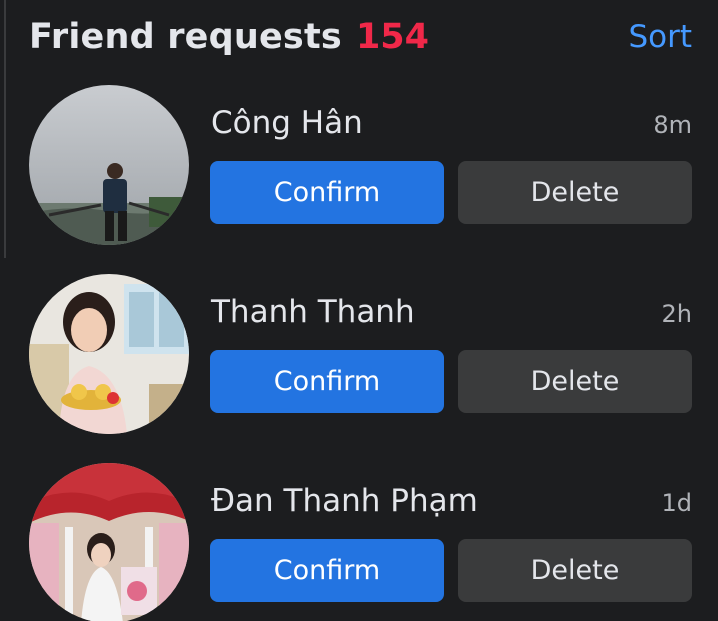 Image resolution: width=718 pixels, height=621 pixels. Describe the element at coordinates (676, 503) in the screenshot. I see `request-time: 1d` at that location.